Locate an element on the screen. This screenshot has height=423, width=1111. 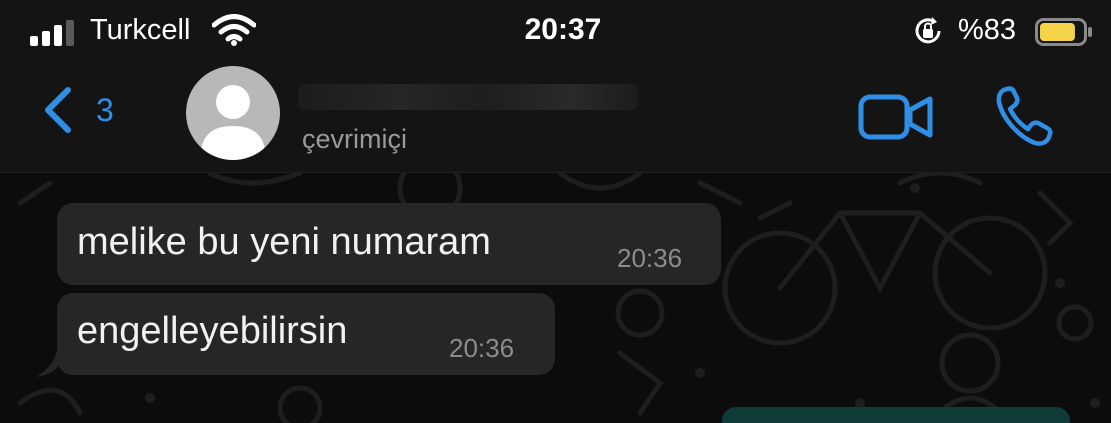
orientation-lock-icon is located at coordinates (928, 30).